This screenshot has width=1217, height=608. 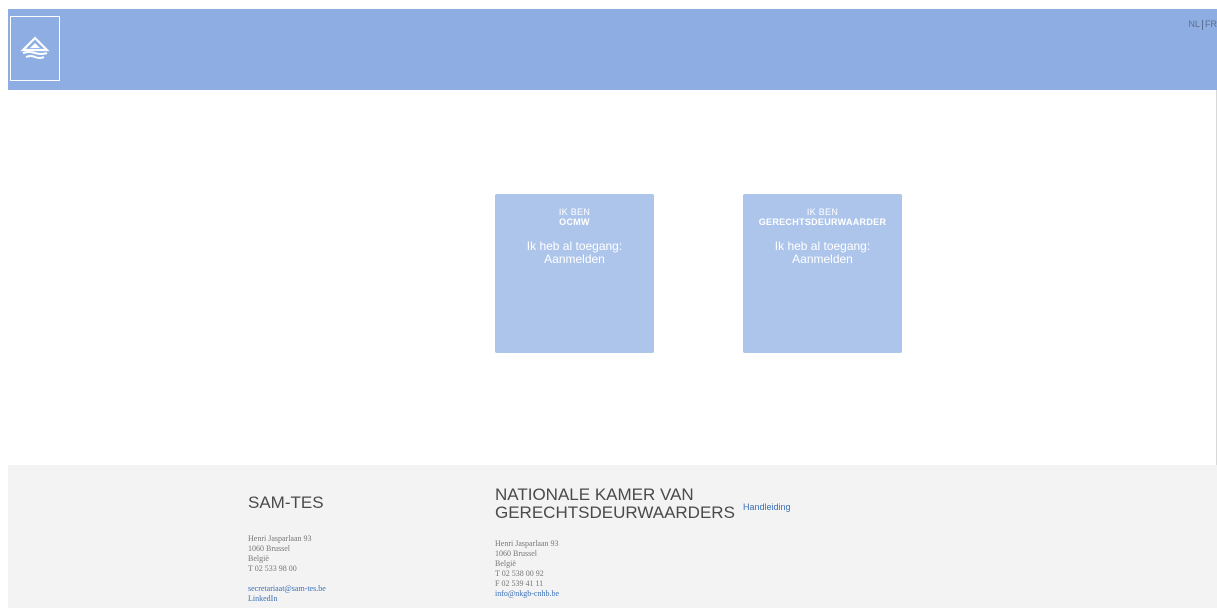 I want to click on lang-separator, so click(x=1202, y=24).